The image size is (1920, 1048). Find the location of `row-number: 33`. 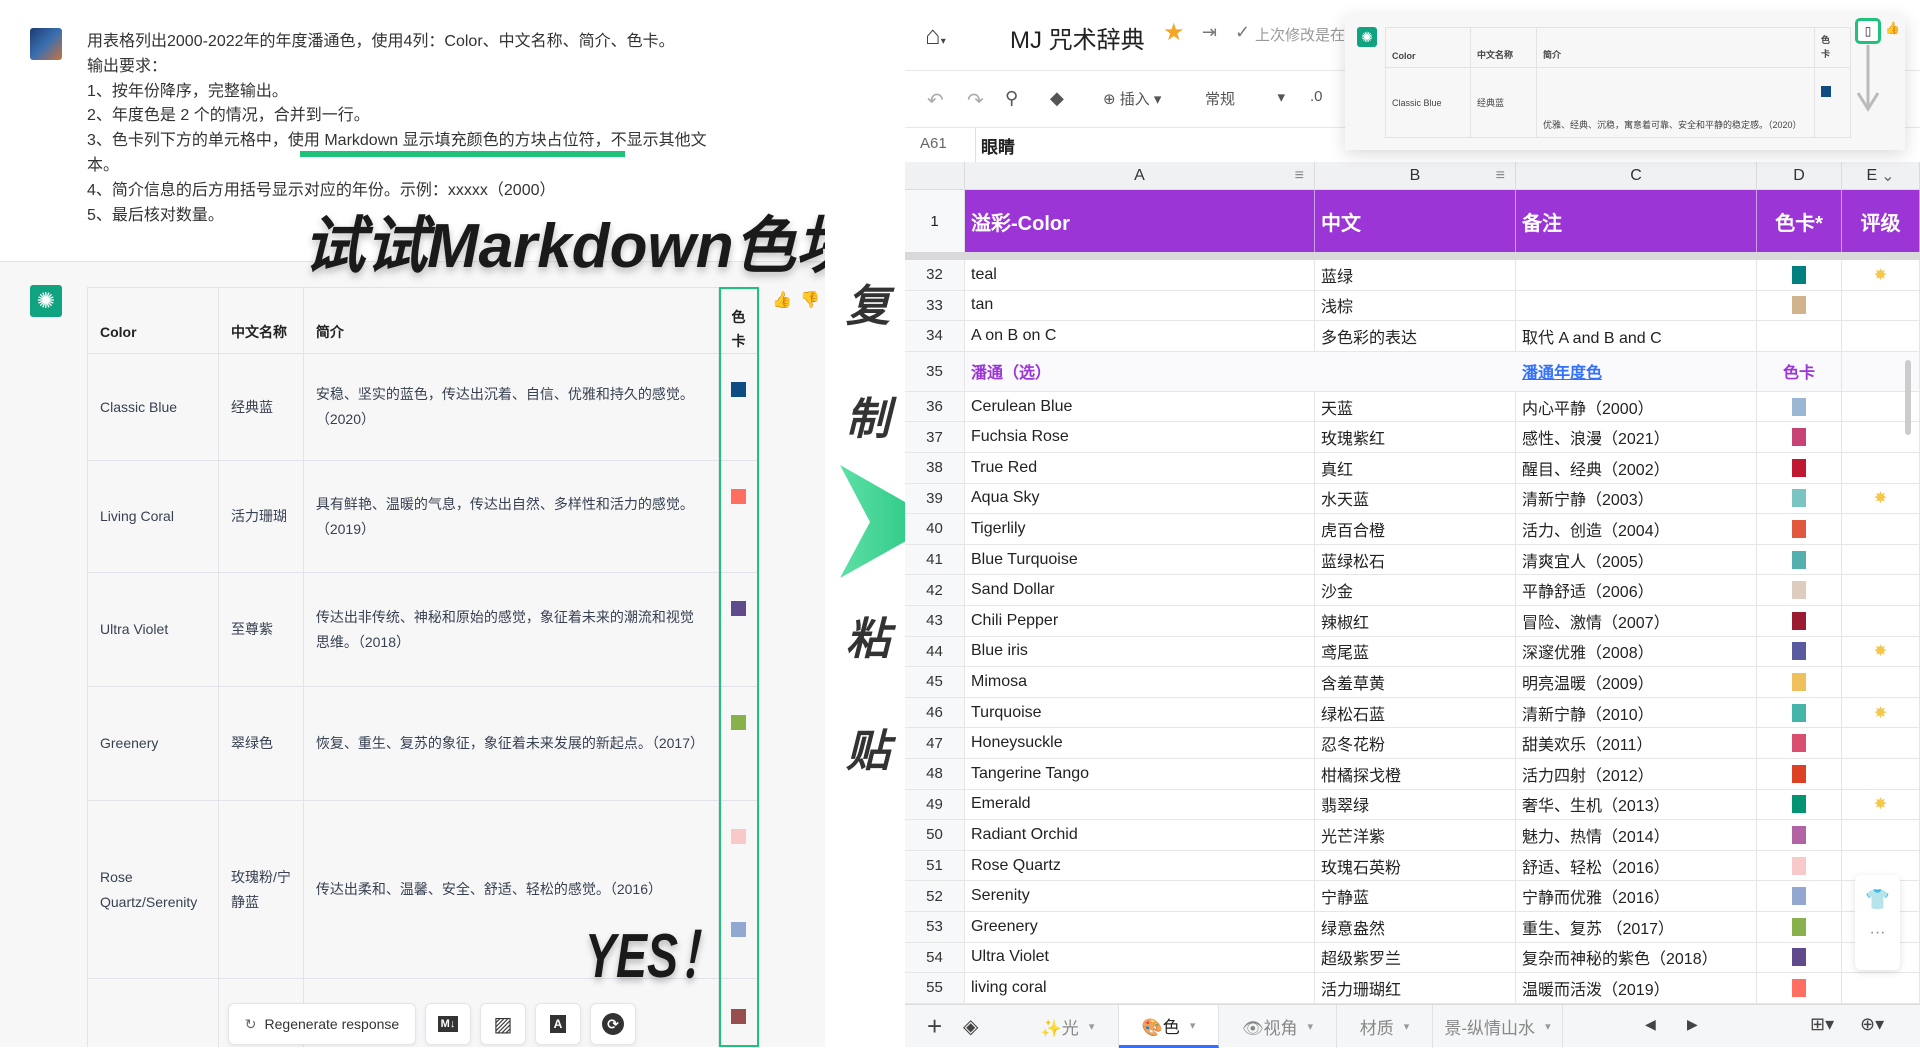

row-number: 33 is located at coordinates (935, 305).